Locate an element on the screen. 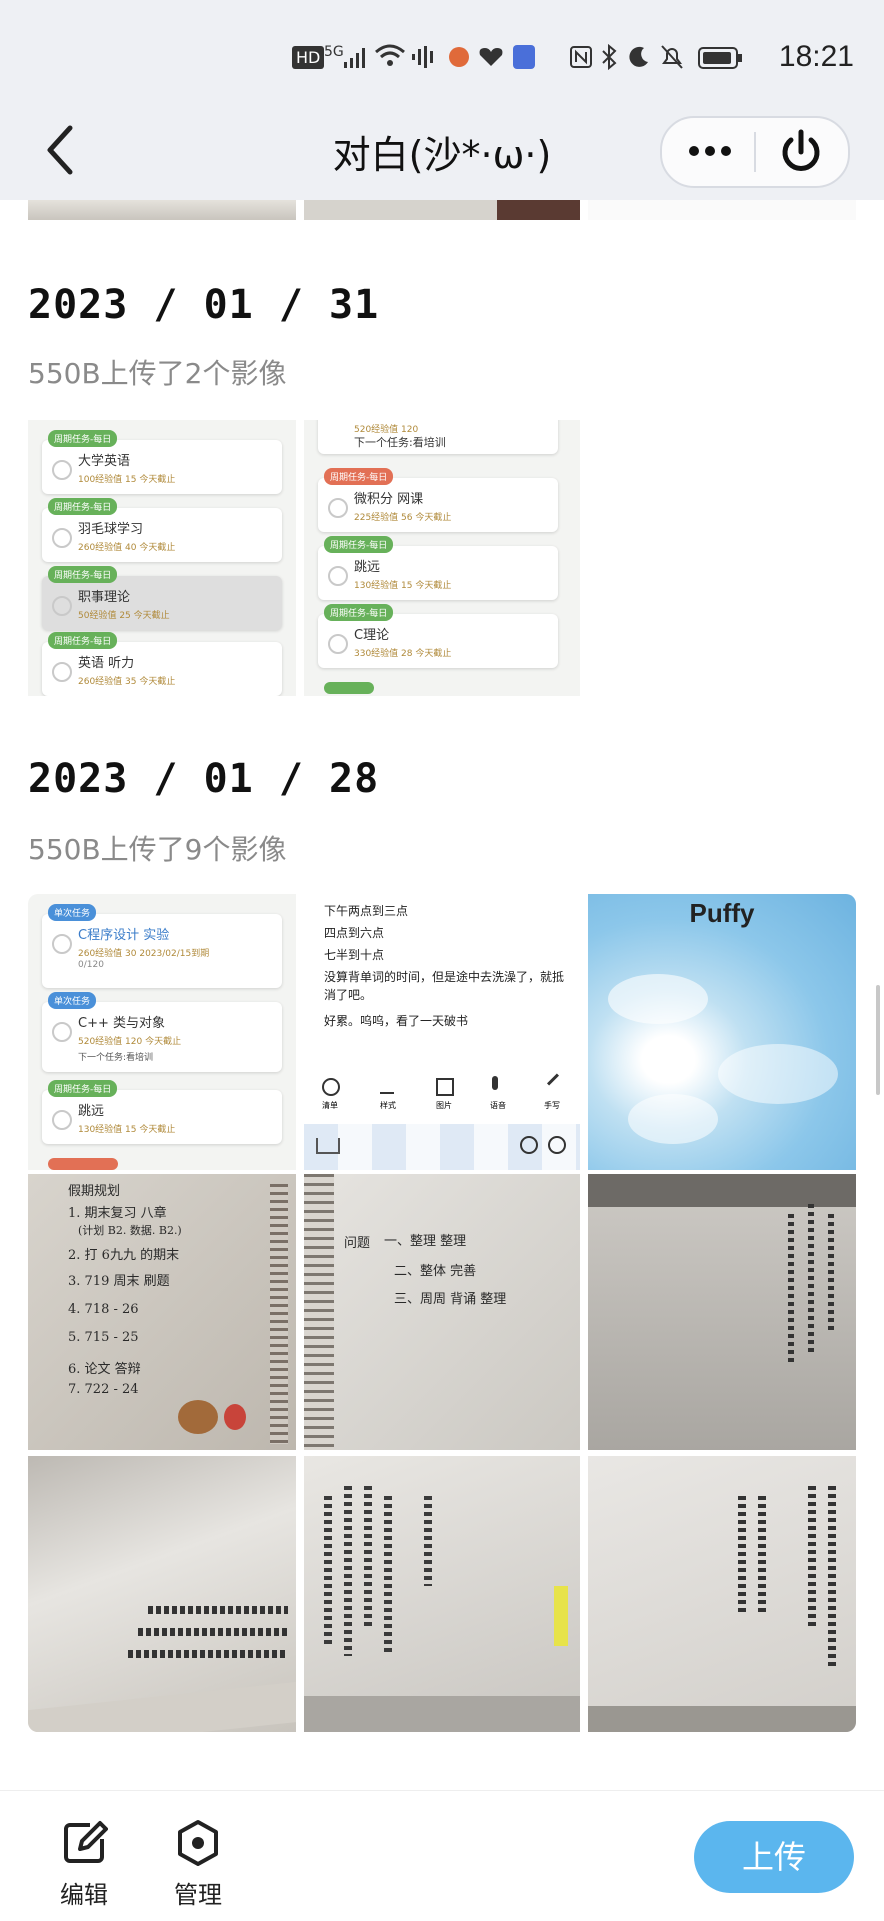 This screenshot has width=884, height=1921. miniprogram-capsule is located at coordinates (755, 152).